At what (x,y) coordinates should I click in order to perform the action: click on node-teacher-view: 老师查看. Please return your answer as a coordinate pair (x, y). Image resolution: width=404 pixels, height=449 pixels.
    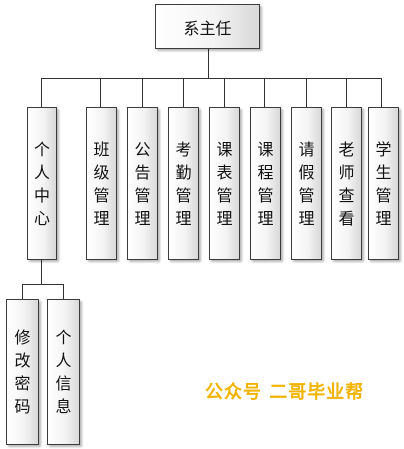
    Looking at the image, I should click on (346, 183).